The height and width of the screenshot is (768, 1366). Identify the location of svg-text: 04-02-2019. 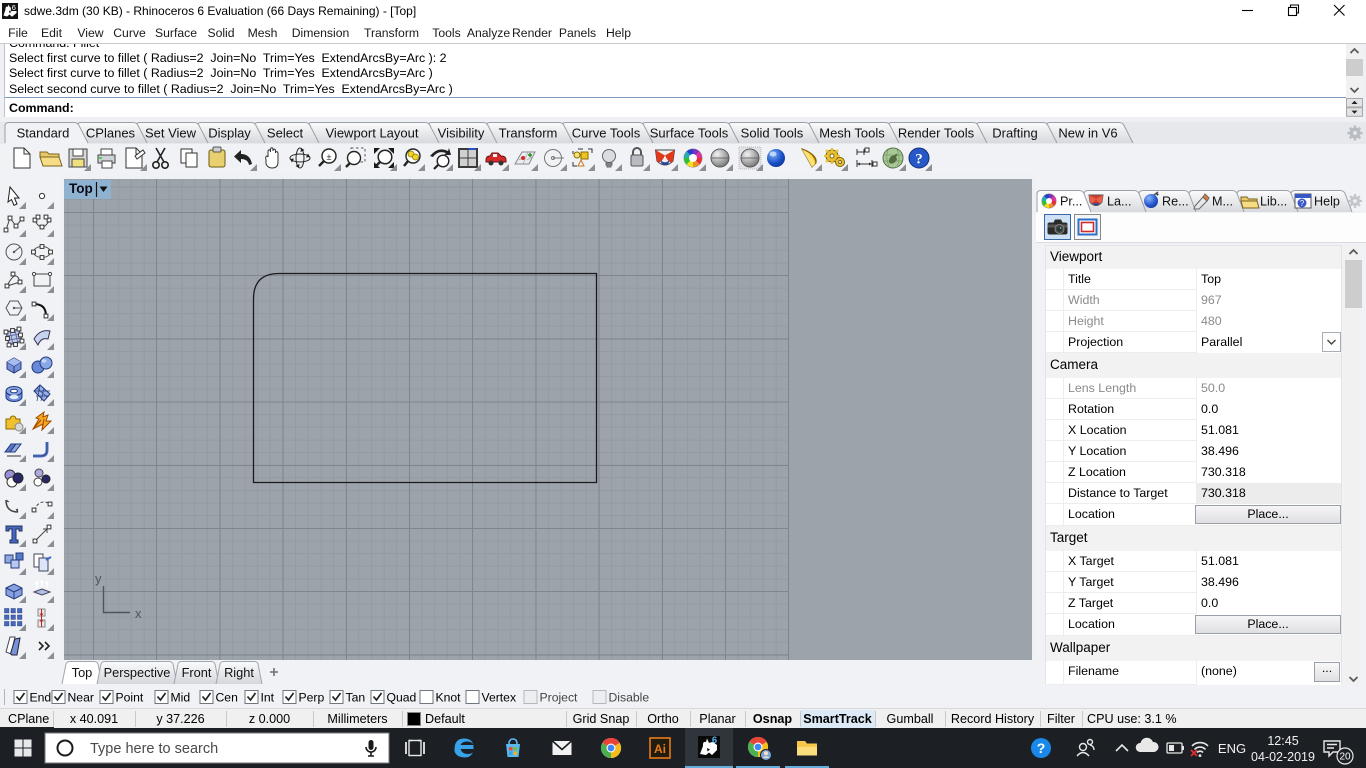
(1283, 757).